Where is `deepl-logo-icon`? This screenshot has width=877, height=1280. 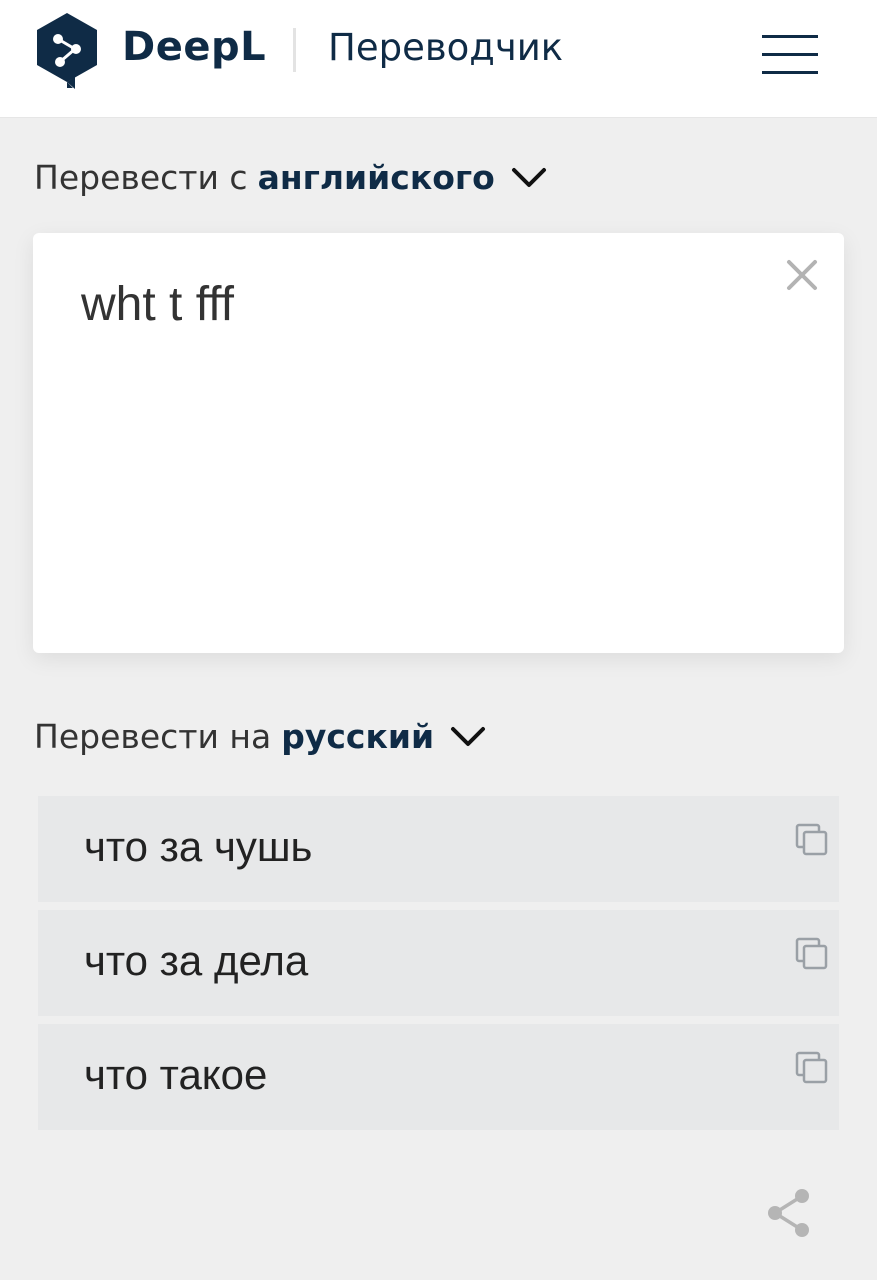
deepl-logo-icon is located at coordinates (67, 50).